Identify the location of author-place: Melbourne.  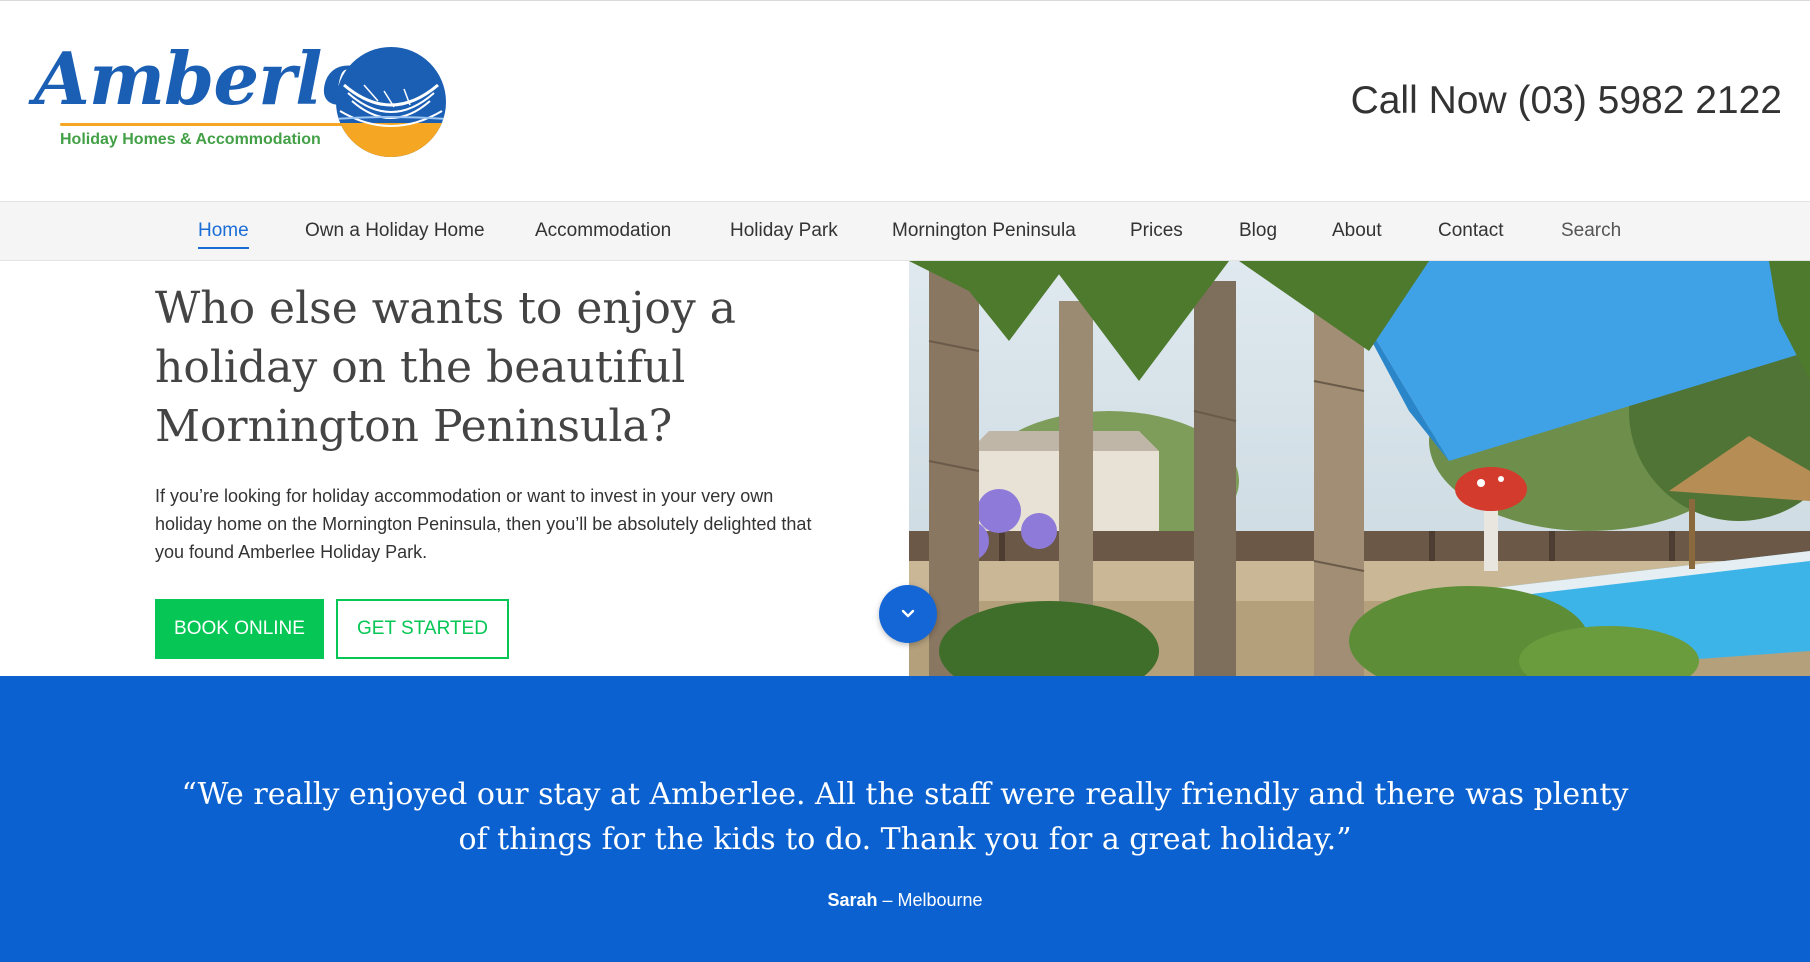
(940, 900).